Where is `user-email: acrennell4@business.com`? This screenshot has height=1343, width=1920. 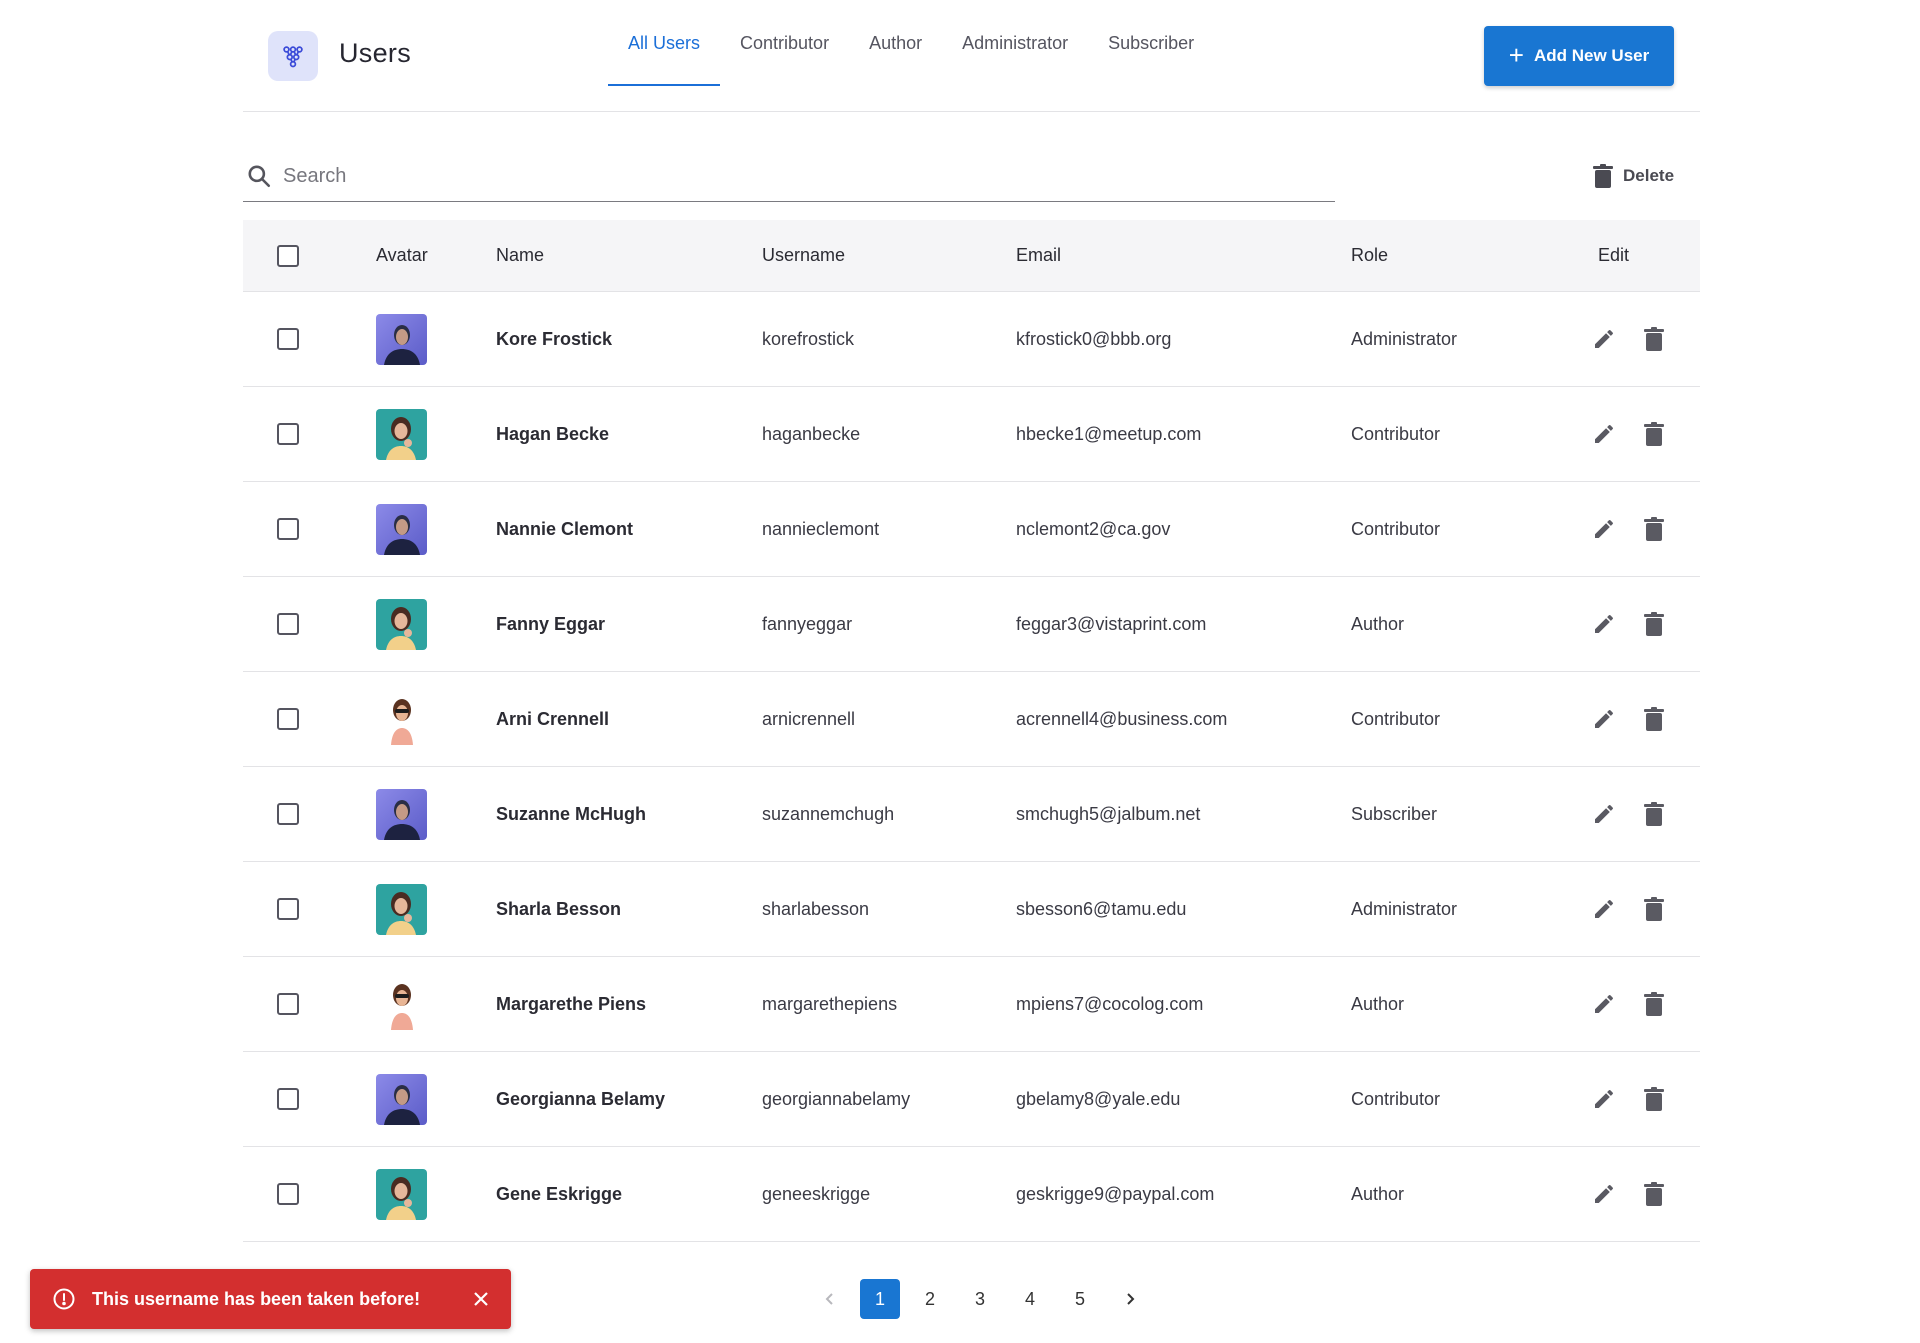 user-email: acrennell4@business.com is located at coordinates (1122, 718).